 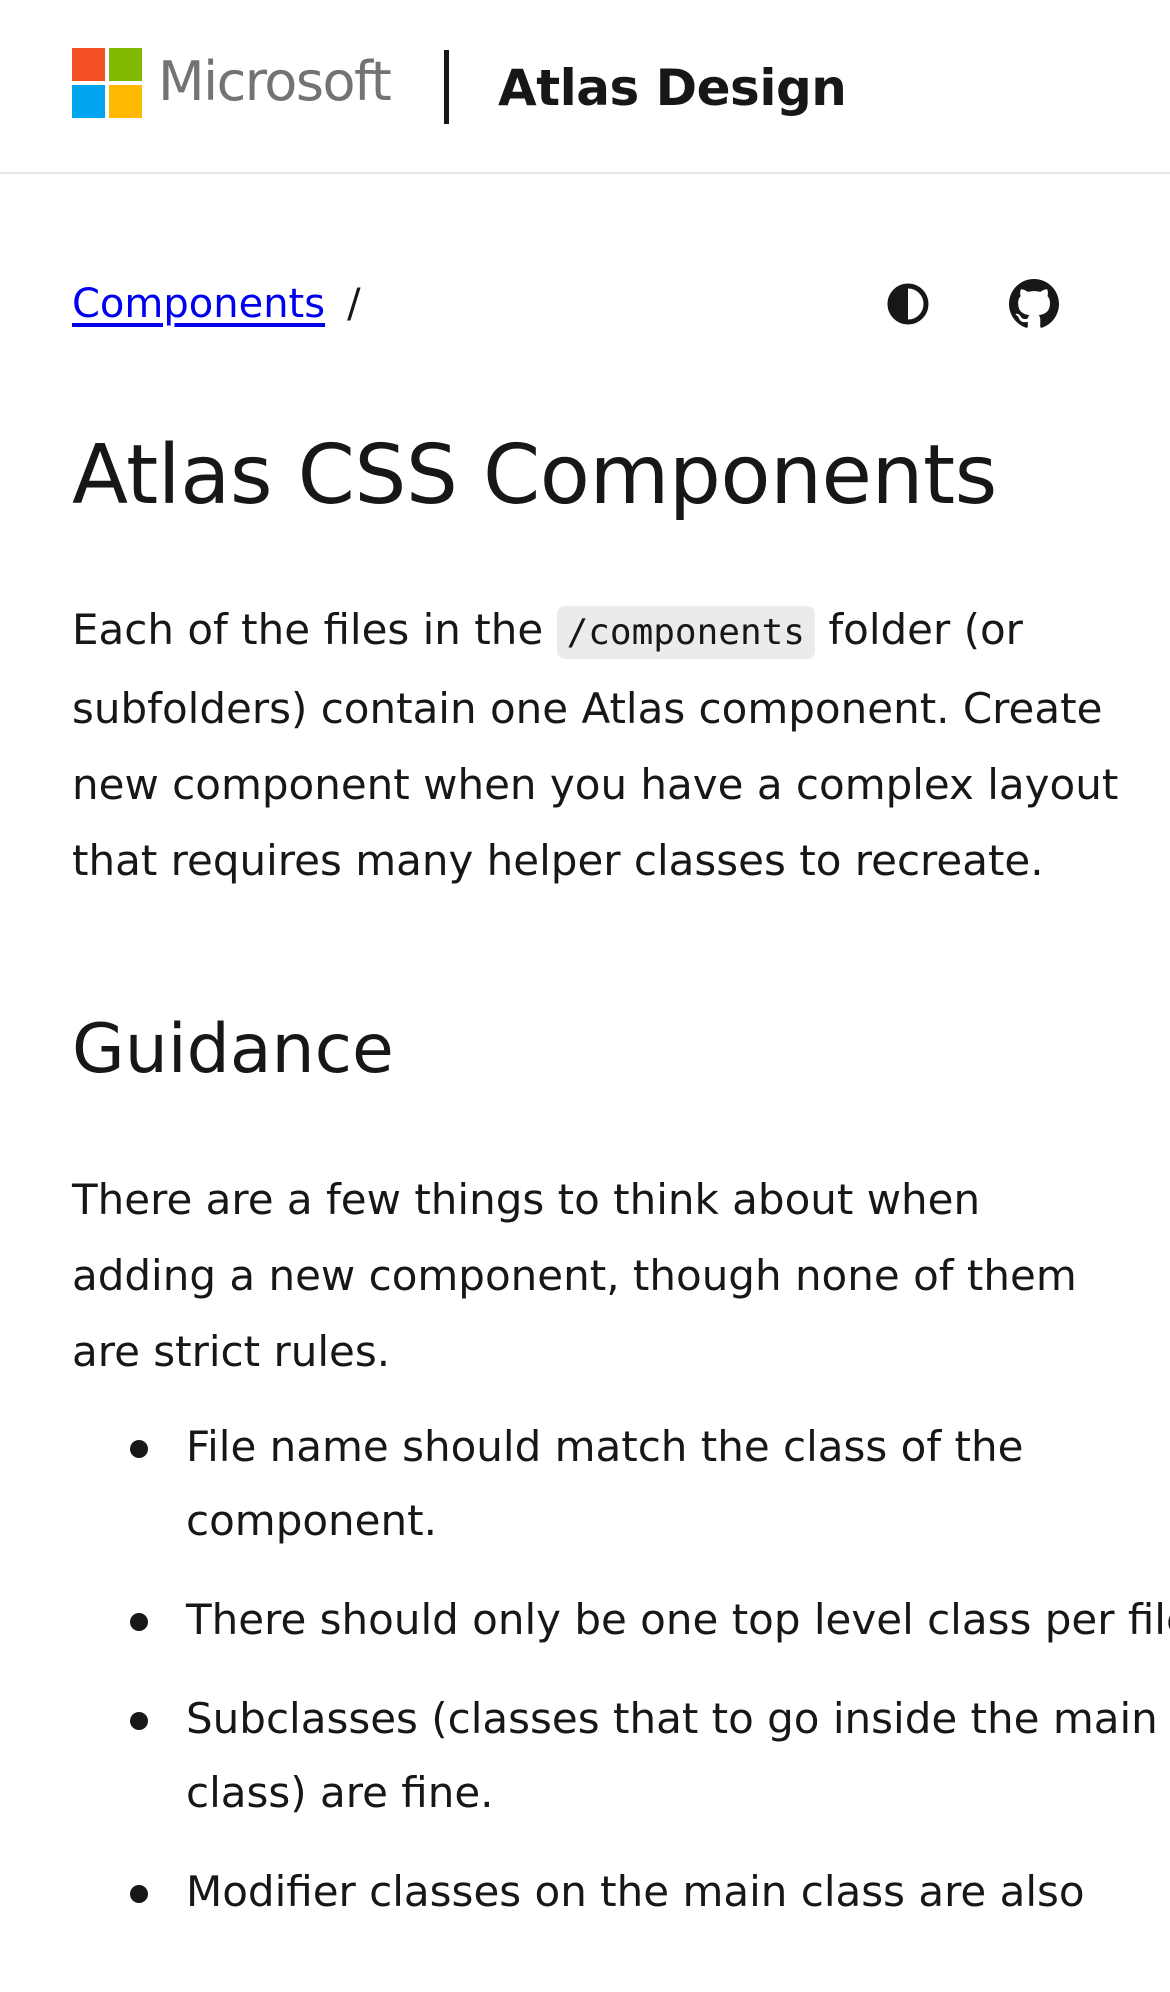 What do you see at coordinates (275, 82) in the screenshot?
I see `microsoft-wordmark: Microsoft` at bounding box center [275, 82].